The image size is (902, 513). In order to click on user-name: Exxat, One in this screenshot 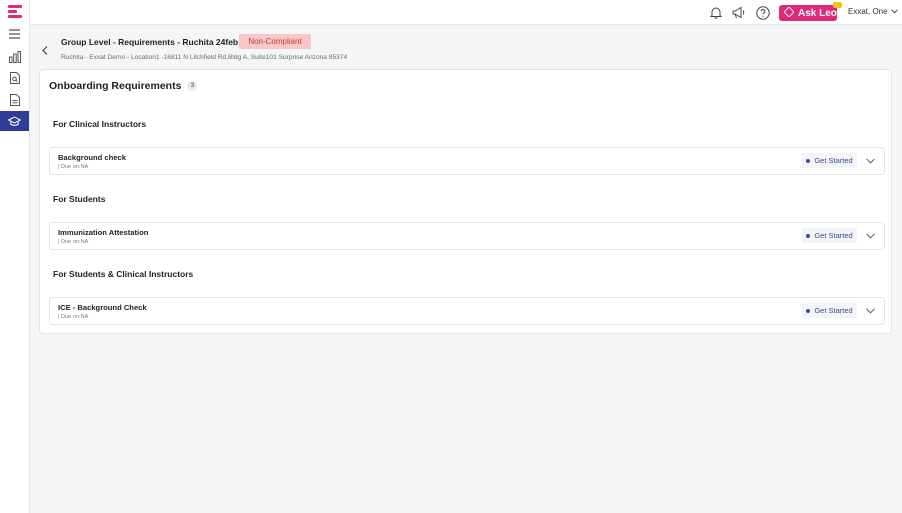, I will do `click(868, 11)`.